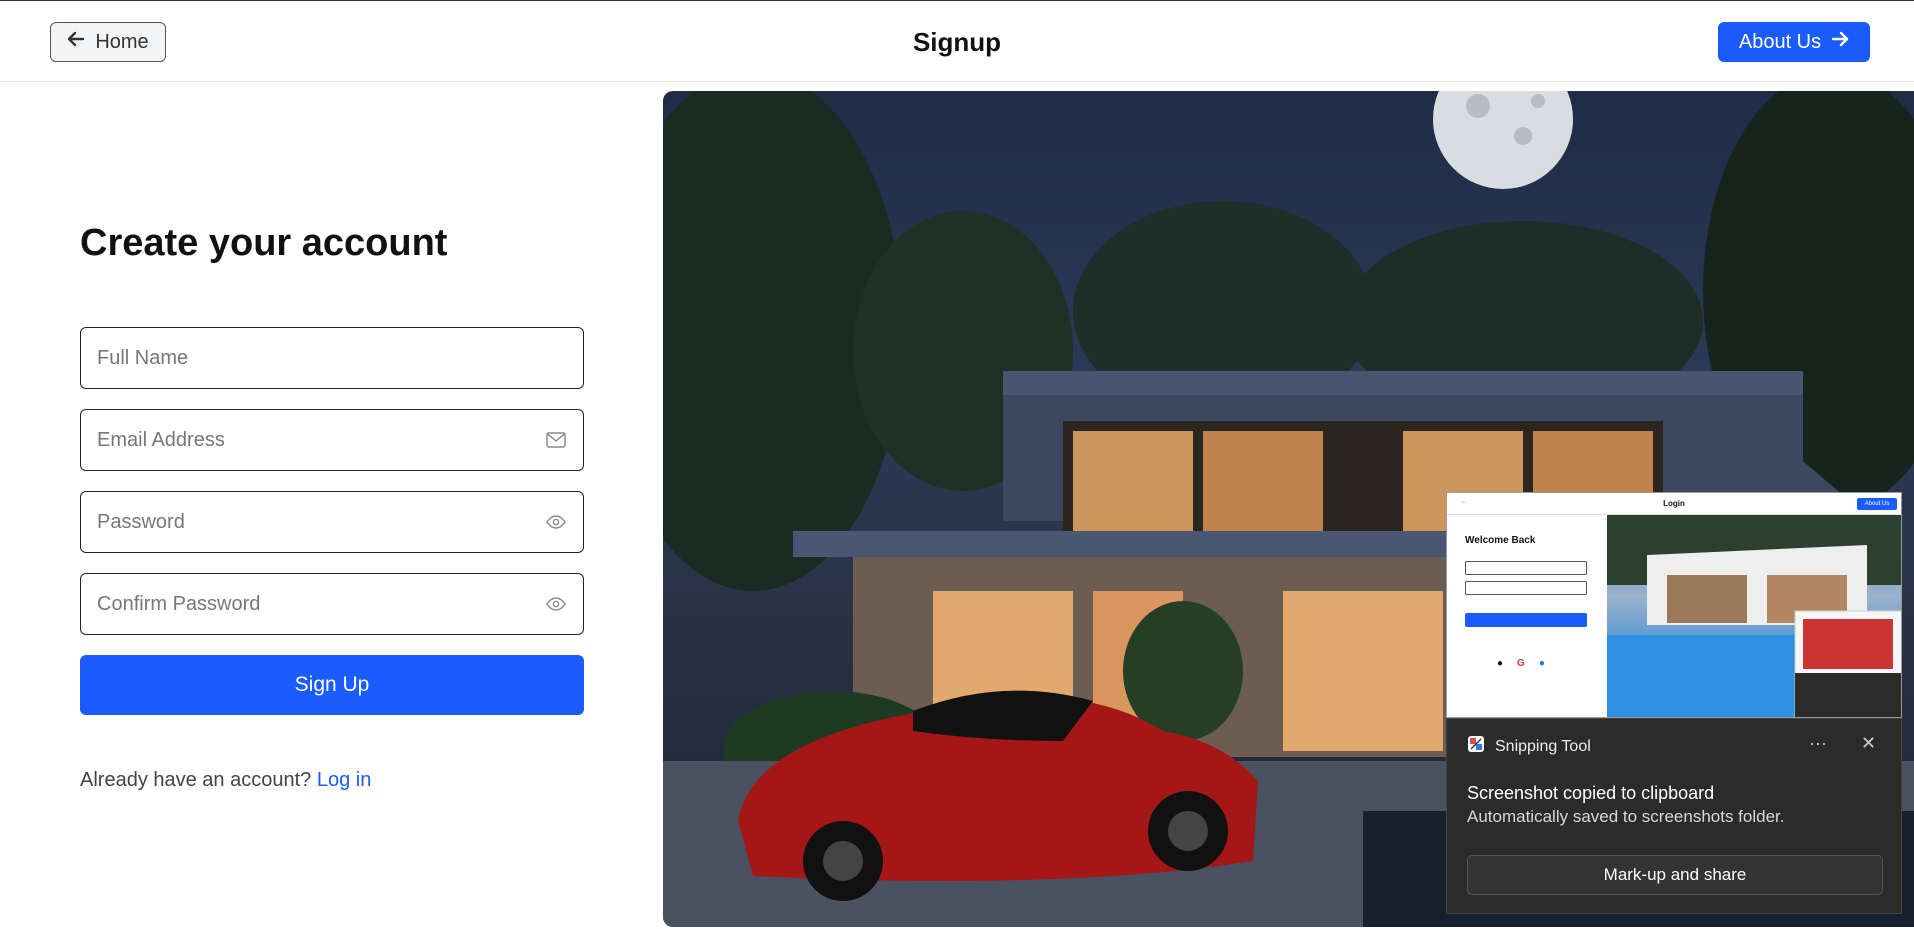 The width and height of the screenshot is (1914, 929). I want to click on thumbnail-title: Login, so click(1674, 503).